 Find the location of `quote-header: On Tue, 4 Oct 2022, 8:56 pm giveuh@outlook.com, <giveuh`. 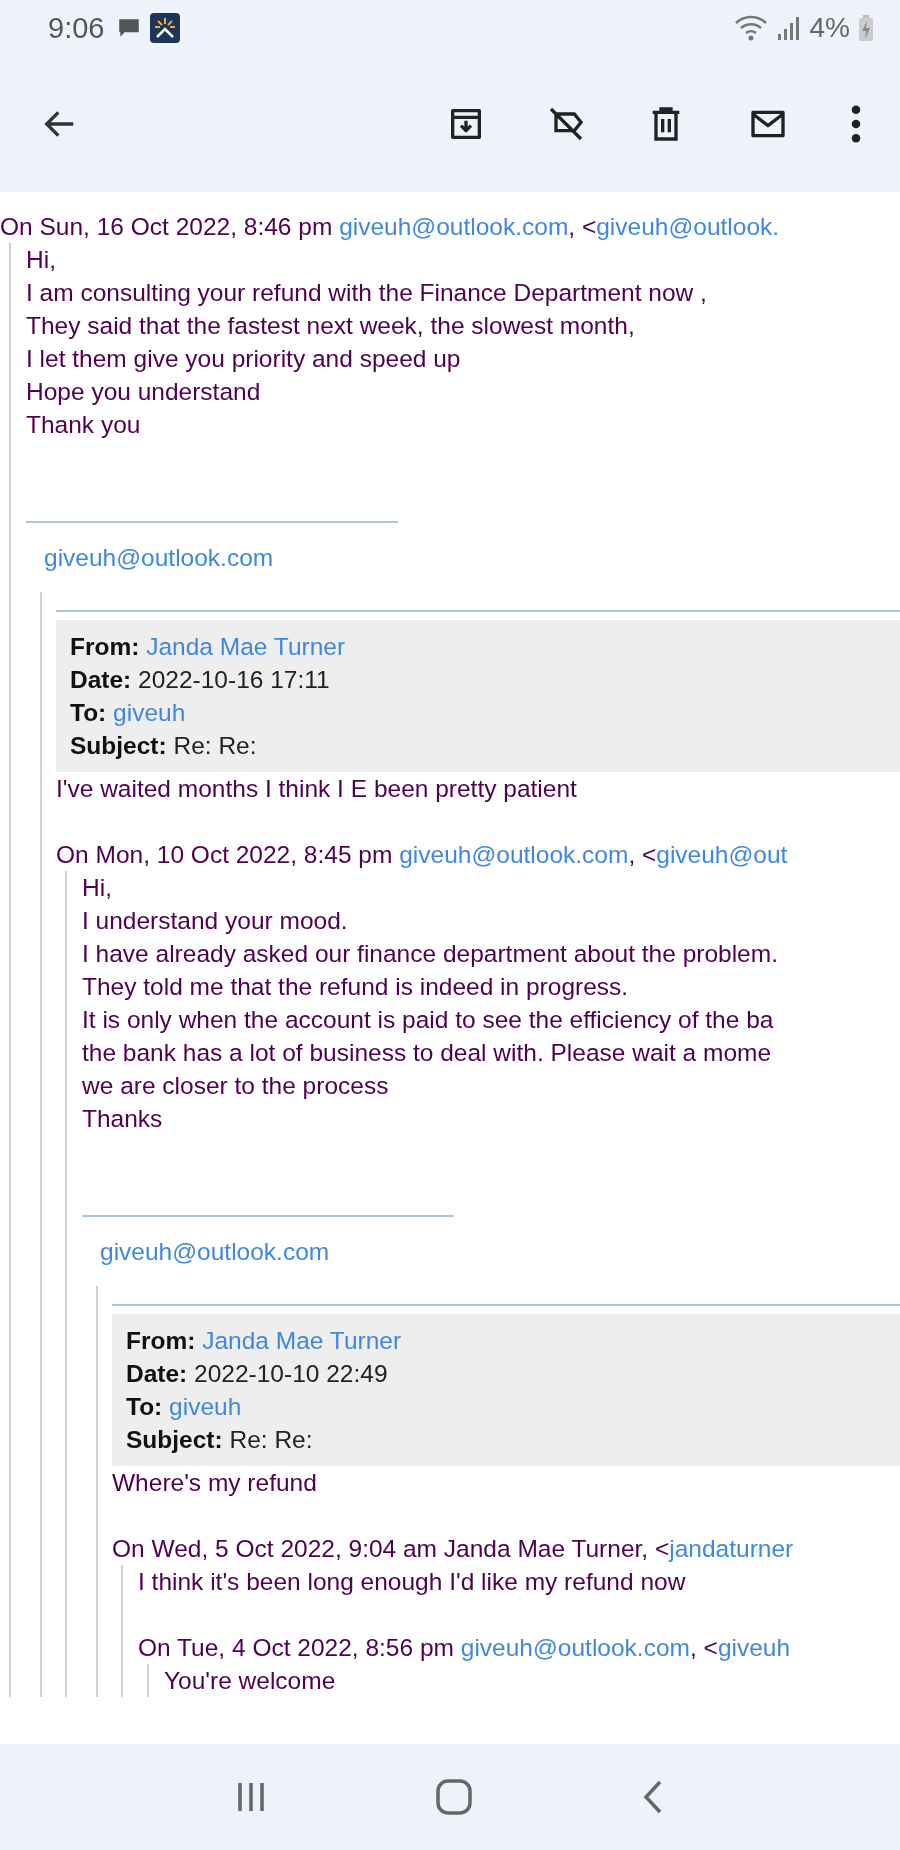

quote-header: On Tue, 4 Oct 2022, 8:56 pm giveuh@outlook.com, <giveuh is located at coordinates (465, 1648).